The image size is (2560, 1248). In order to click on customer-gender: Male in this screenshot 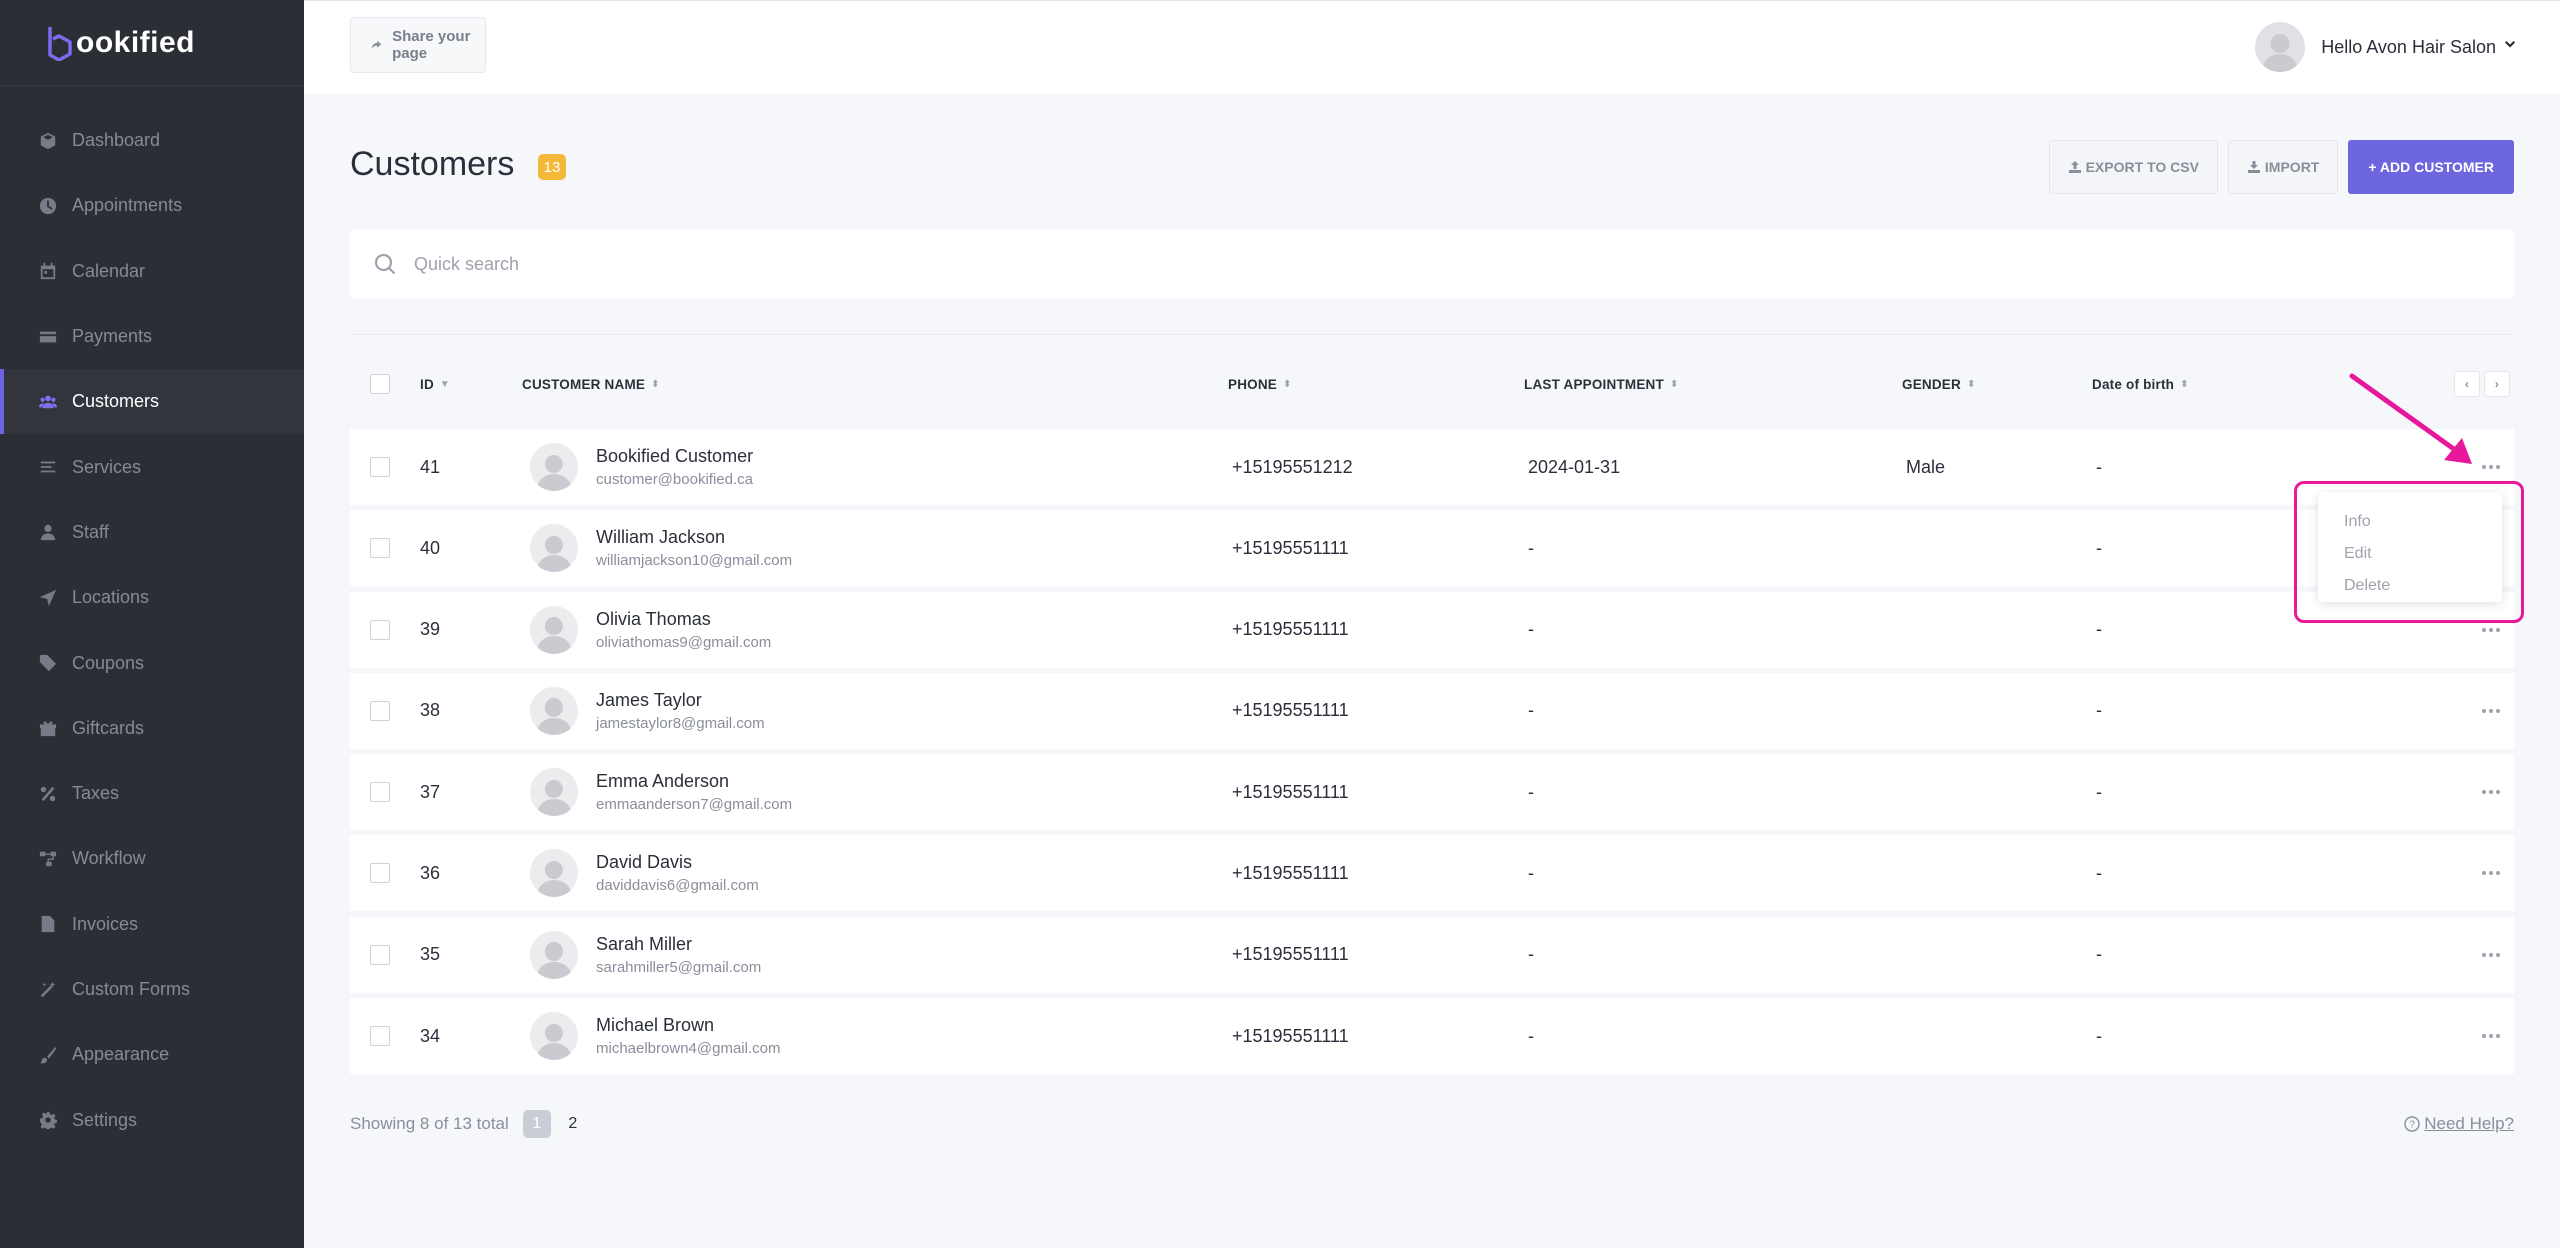, I will do `click(1926, 466)`.